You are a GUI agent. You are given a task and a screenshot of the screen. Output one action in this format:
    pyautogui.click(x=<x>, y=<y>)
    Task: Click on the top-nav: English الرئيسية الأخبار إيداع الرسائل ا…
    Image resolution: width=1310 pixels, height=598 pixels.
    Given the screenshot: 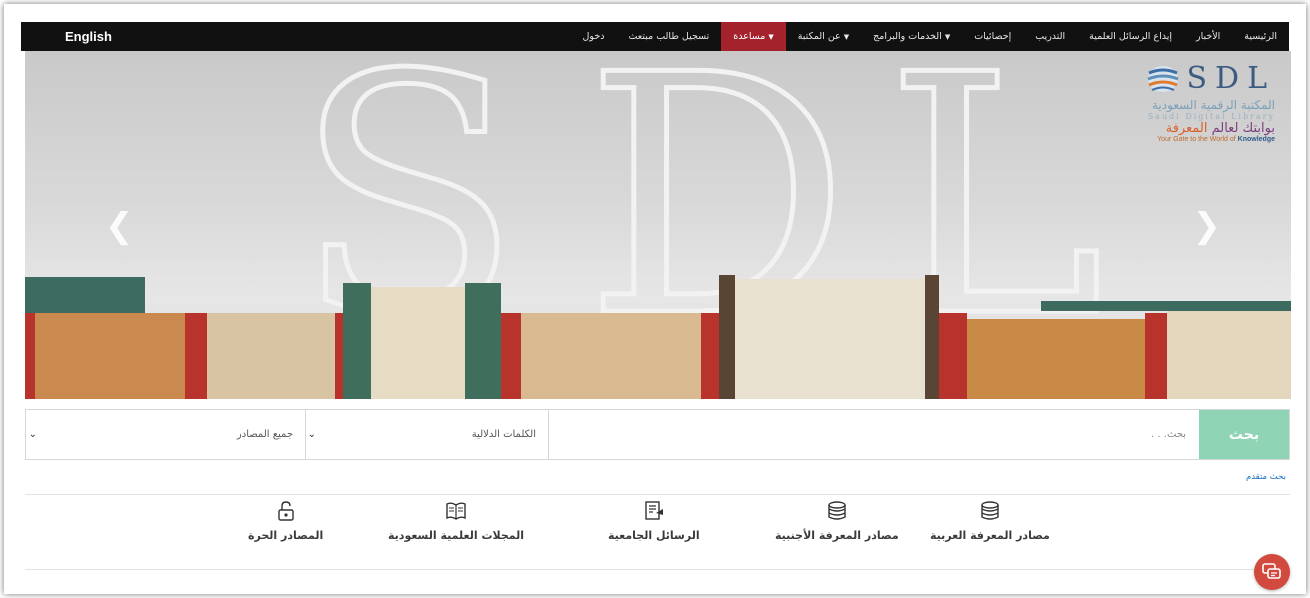 What is the action you would take?
    pyautogui.click(x=655, y=36)
    